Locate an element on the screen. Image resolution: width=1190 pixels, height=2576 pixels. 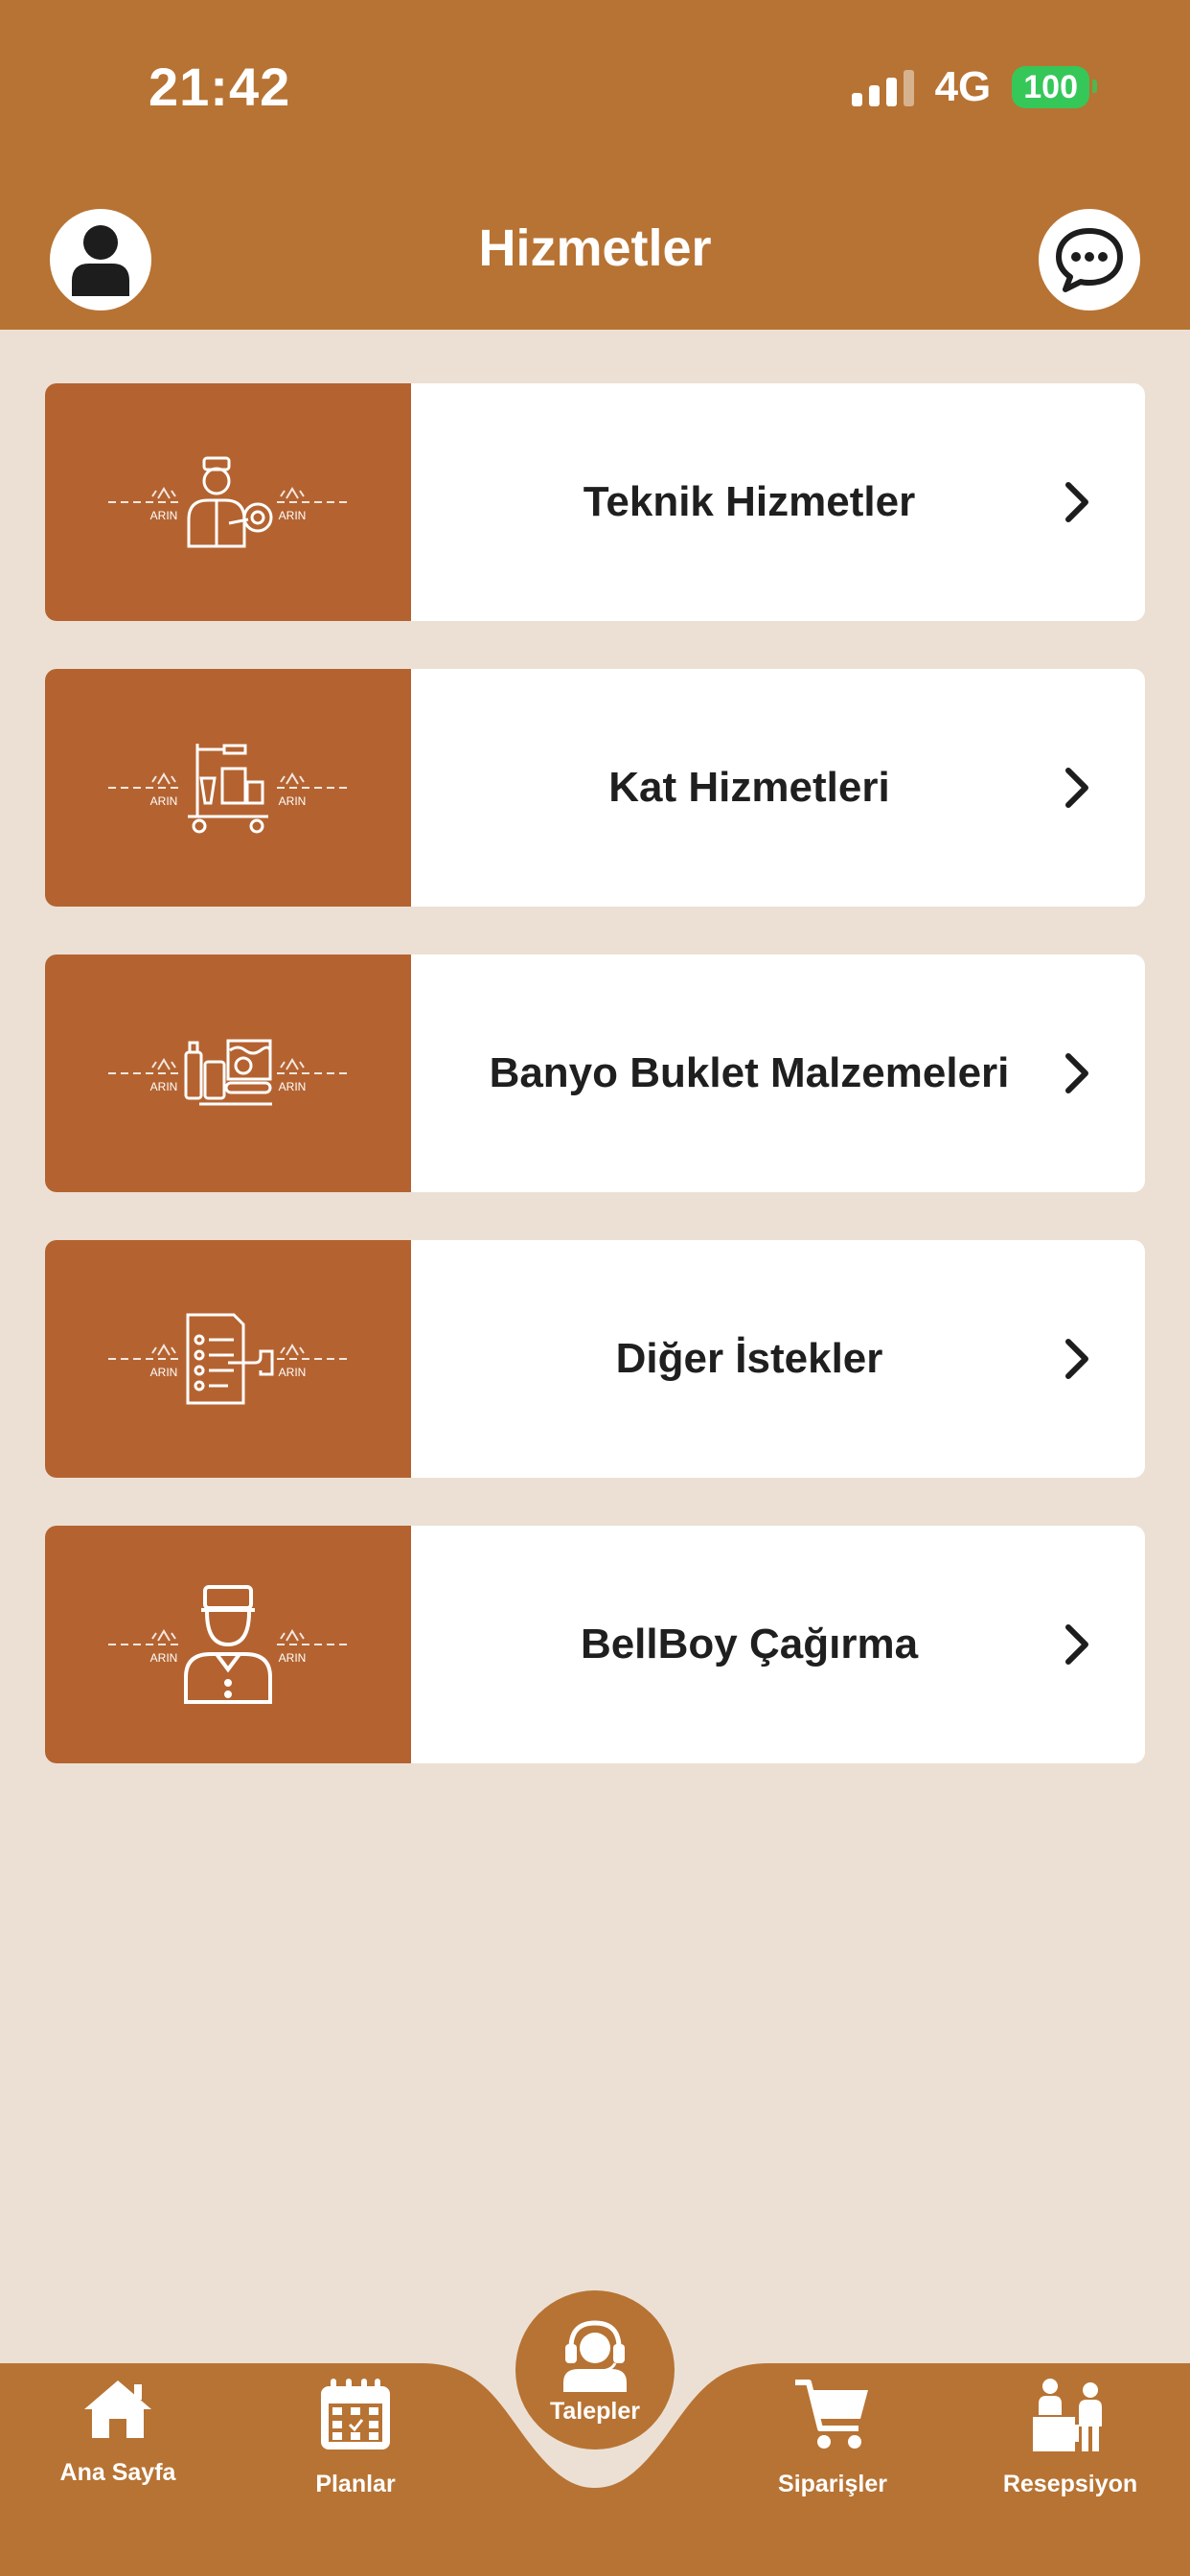
service-card-banyo: ARIN ARIN Banyo Buklet Malzemeleri is located at coordinates (595, 1073).